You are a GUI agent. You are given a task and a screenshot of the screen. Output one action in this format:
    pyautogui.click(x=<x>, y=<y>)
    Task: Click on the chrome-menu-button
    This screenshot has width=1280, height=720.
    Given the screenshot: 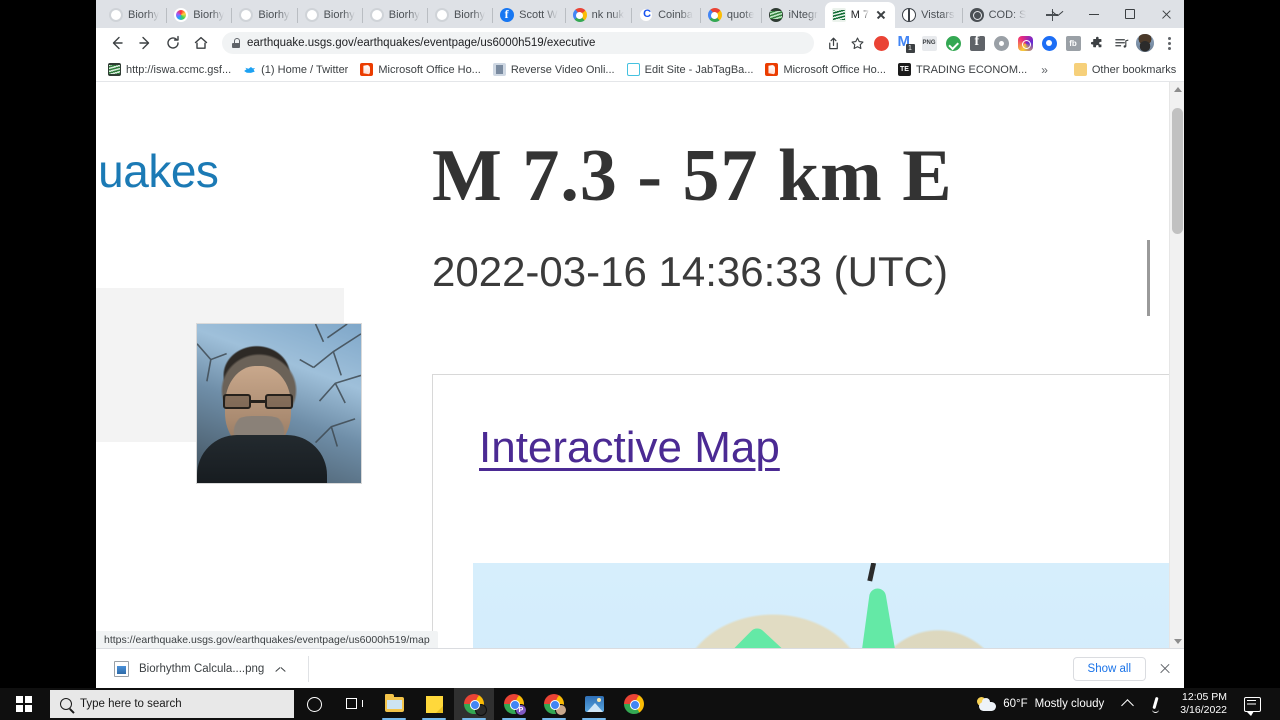 What is the action you would take?
    pyautogui.click(x=1169, y=43)
    